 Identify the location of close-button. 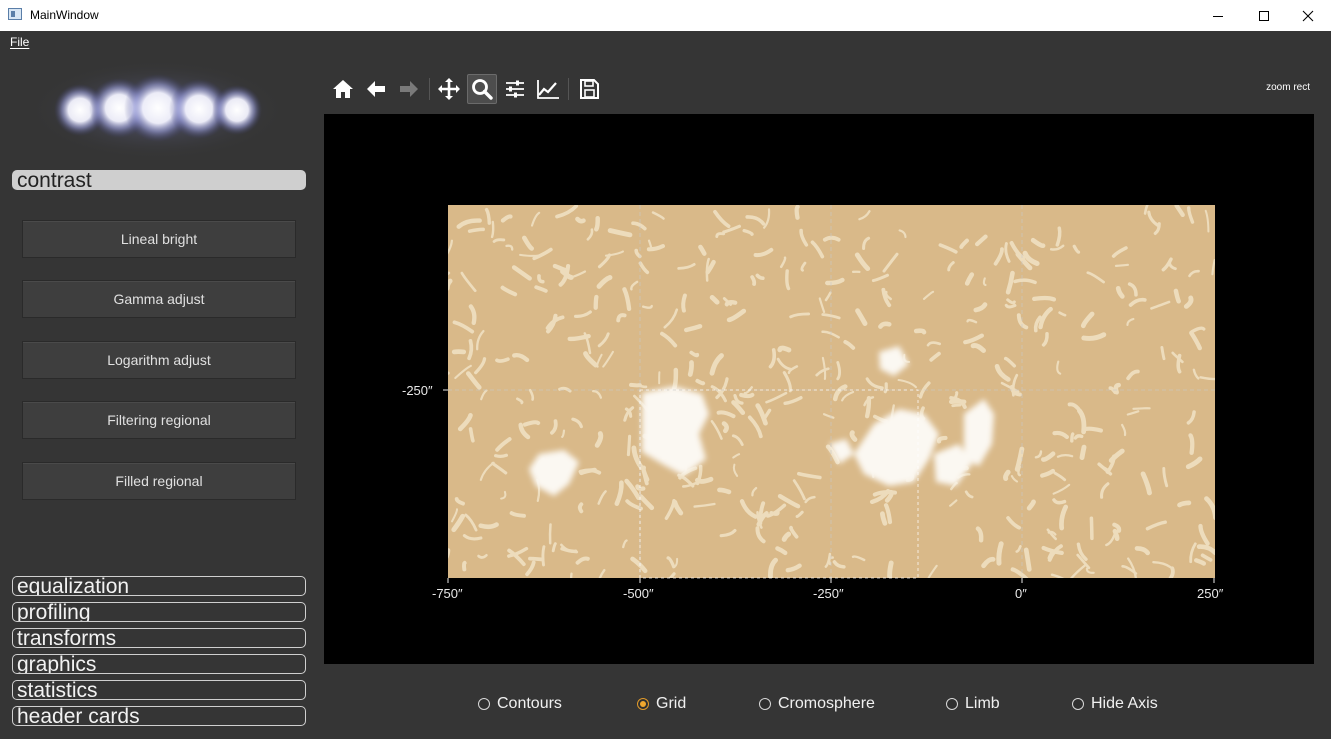
(1308, 15).